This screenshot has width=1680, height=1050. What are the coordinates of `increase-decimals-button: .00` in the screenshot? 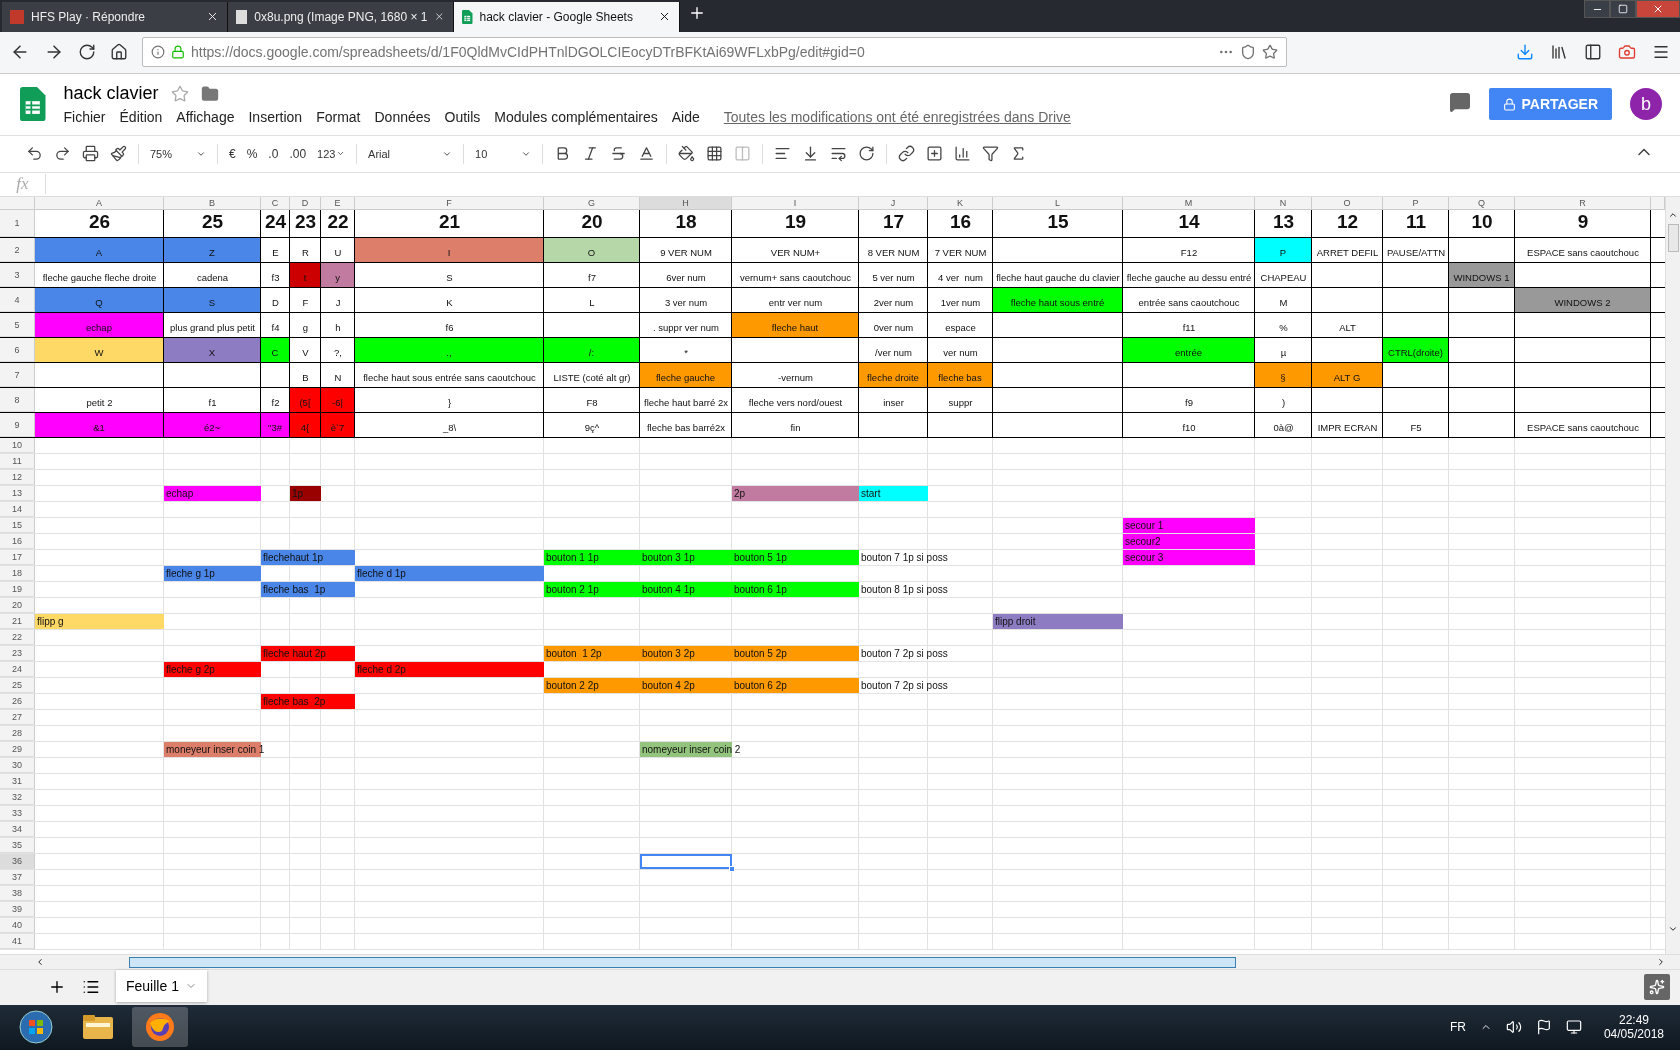 It's located at (298, 153).